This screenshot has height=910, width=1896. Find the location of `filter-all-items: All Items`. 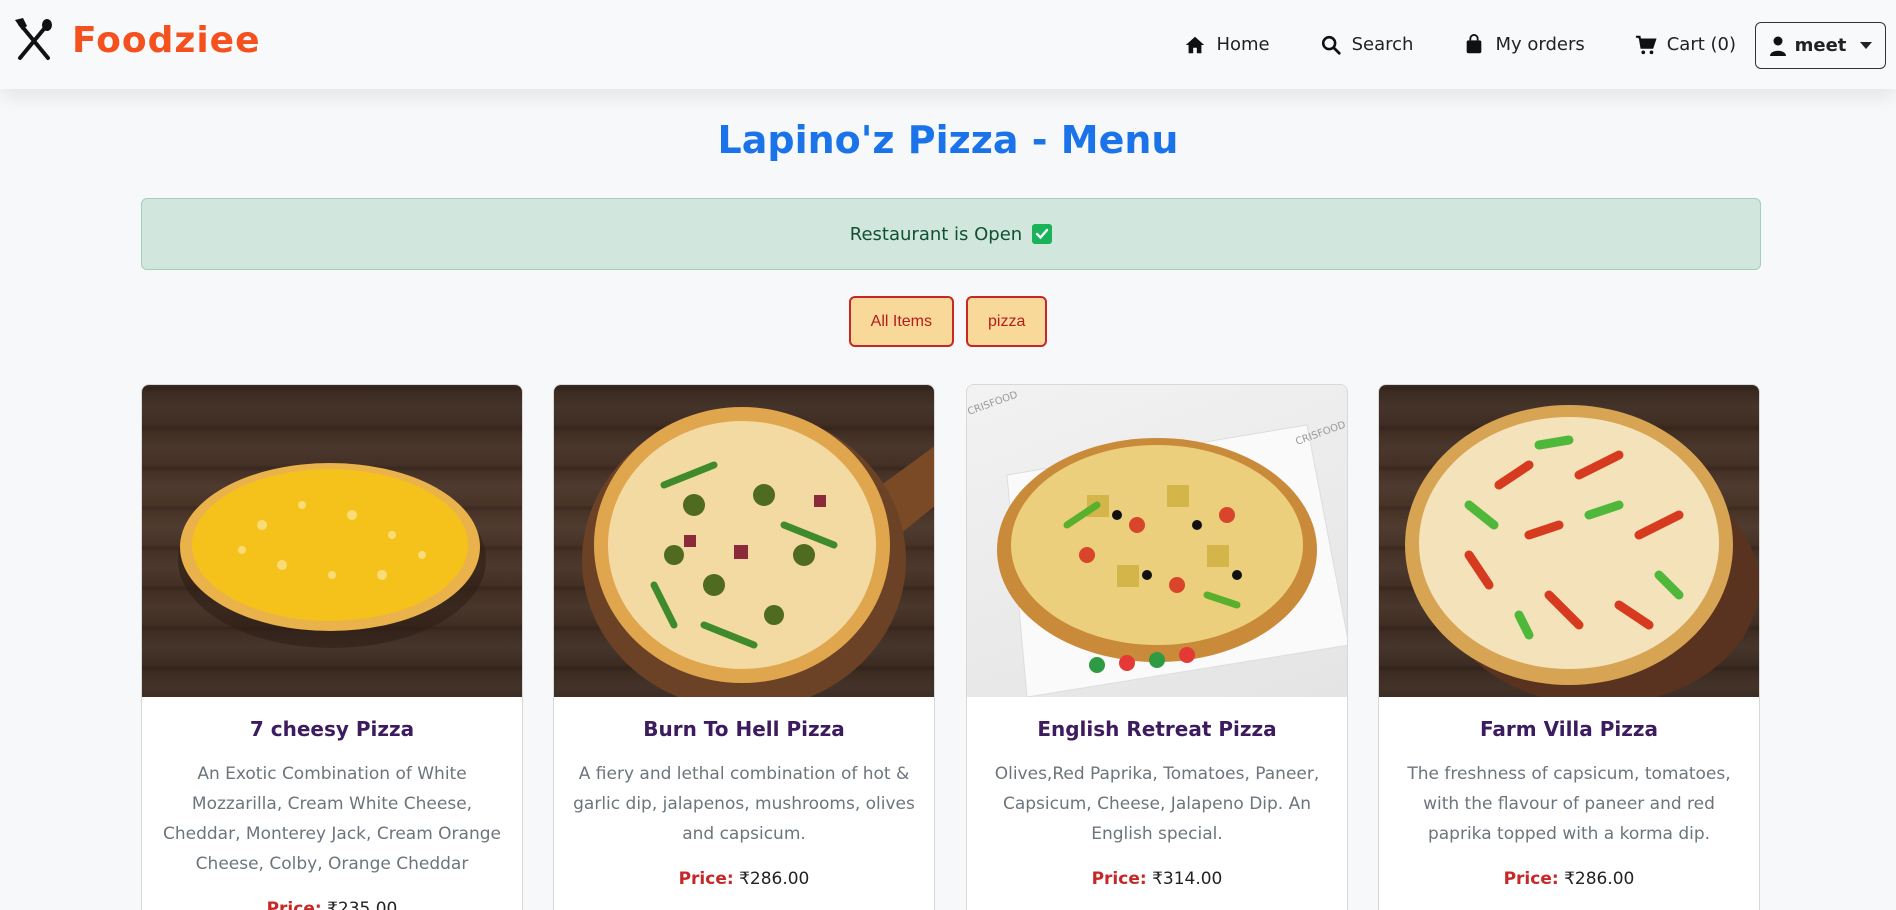

filter-all-items: All Items is located at coordinates (901, 321).